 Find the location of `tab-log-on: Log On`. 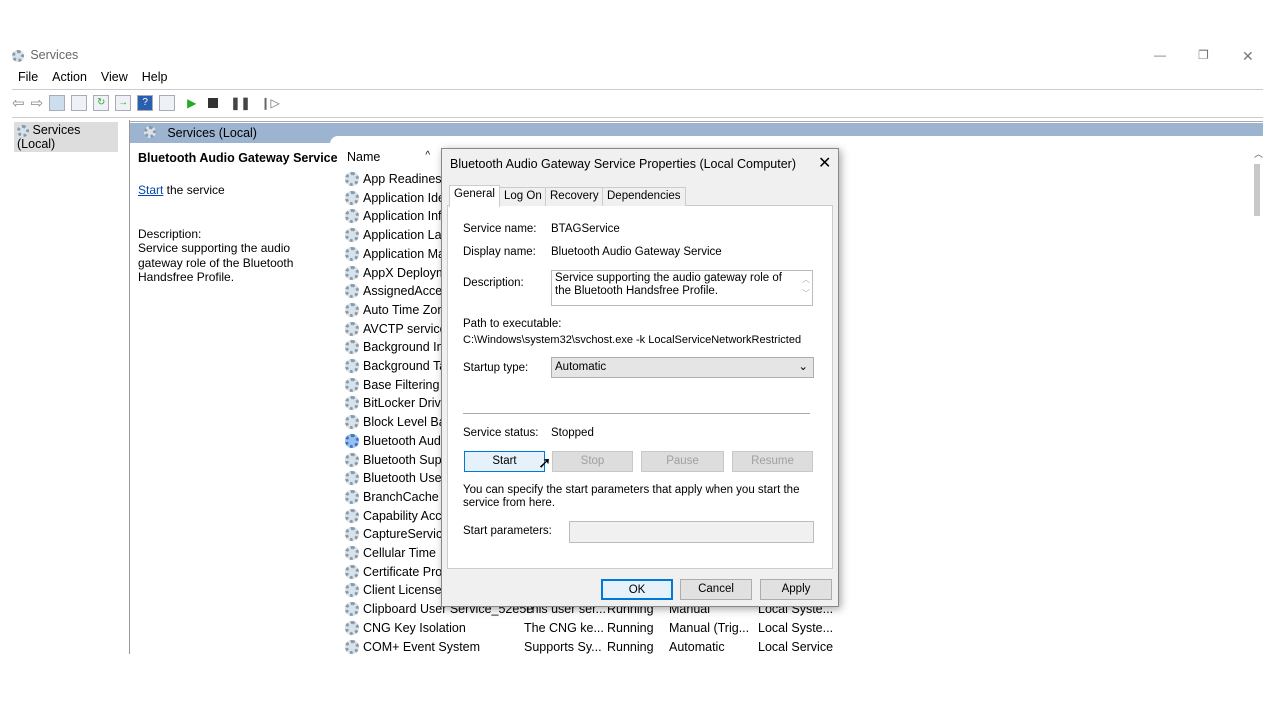

tab-log-on: Log On is located at coordinates (523, 196).